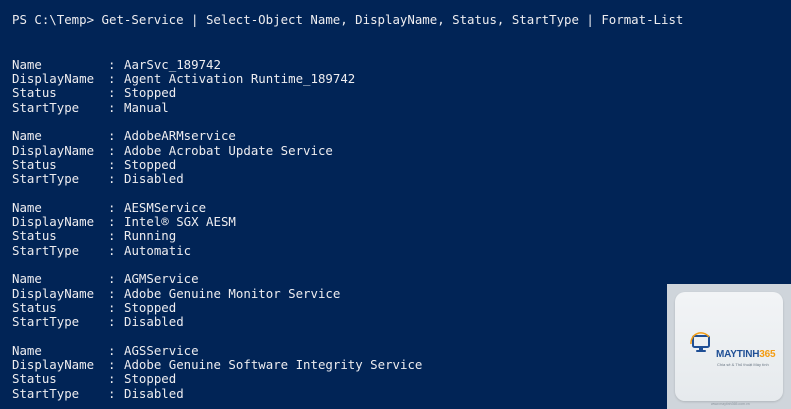  I want to click on service-name-line: Name: AGSService, so click(105, 350).